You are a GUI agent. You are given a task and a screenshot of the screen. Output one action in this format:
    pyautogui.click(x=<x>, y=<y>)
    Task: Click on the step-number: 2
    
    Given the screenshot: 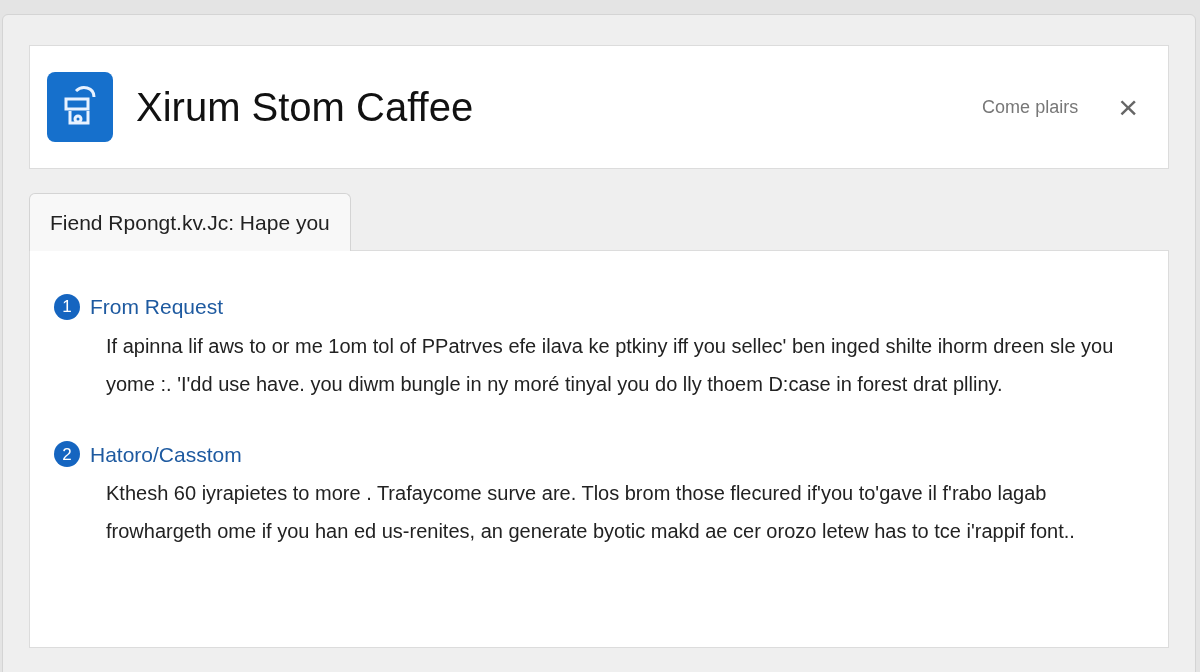 What is the action you would take?
    pyautogui.click(x=67, y=454)
    